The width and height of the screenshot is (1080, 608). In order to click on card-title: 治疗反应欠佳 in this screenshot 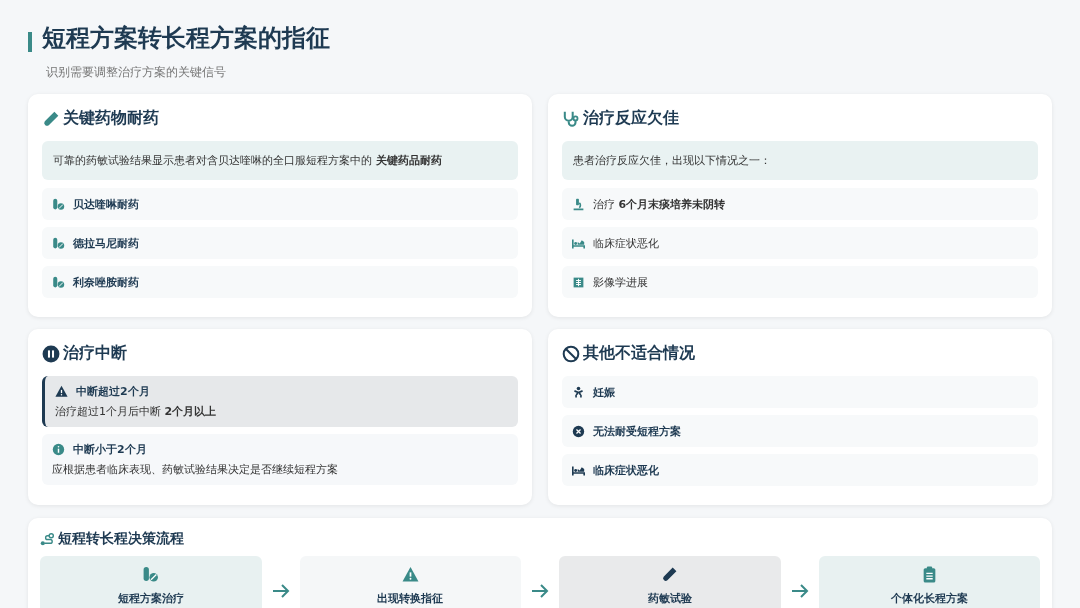, I will do `click(631, 118)`.